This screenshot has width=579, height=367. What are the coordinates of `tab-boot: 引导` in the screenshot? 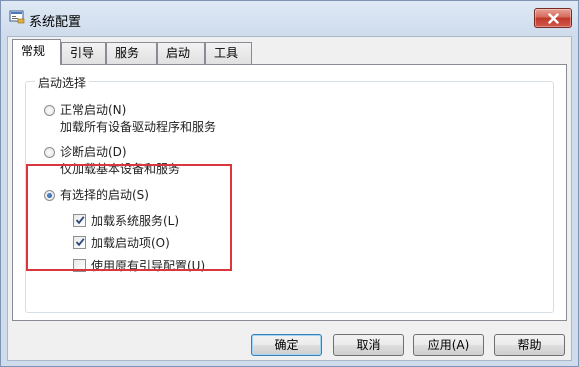 It's located at (83, 53).